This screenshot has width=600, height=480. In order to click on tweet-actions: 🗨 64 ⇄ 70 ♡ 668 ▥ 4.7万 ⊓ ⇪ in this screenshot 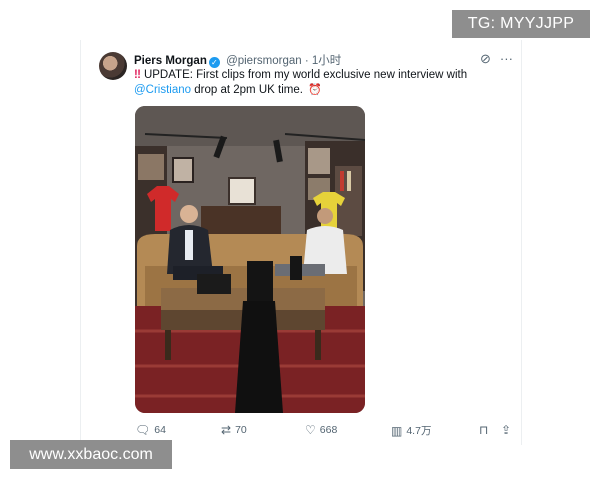, I will do `click(327, 431)`.